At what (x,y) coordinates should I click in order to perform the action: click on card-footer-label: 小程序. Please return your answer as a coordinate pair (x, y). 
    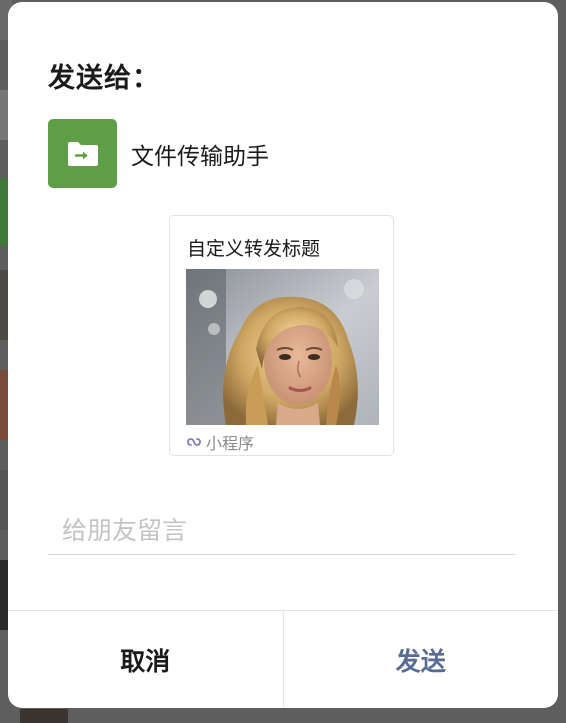
    Looking at the image, I should click on (230, 443).